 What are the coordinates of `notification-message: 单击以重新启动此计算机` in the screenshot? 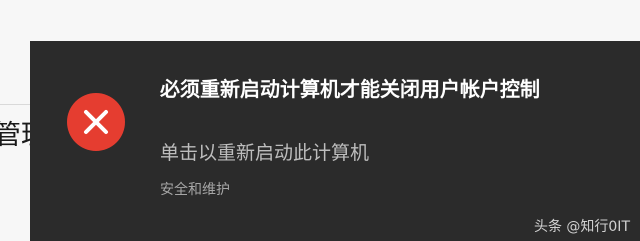 It's located at (380, 153).